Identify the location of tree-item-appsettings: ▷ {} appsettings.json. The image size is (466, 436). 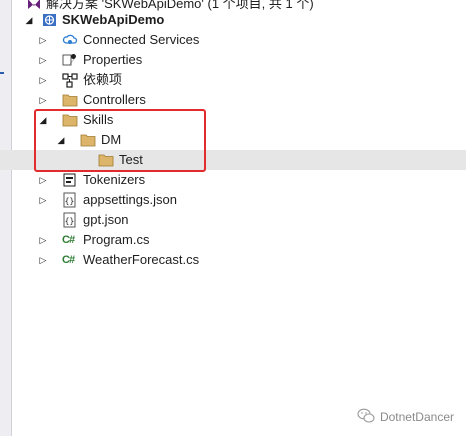
(233, 200).